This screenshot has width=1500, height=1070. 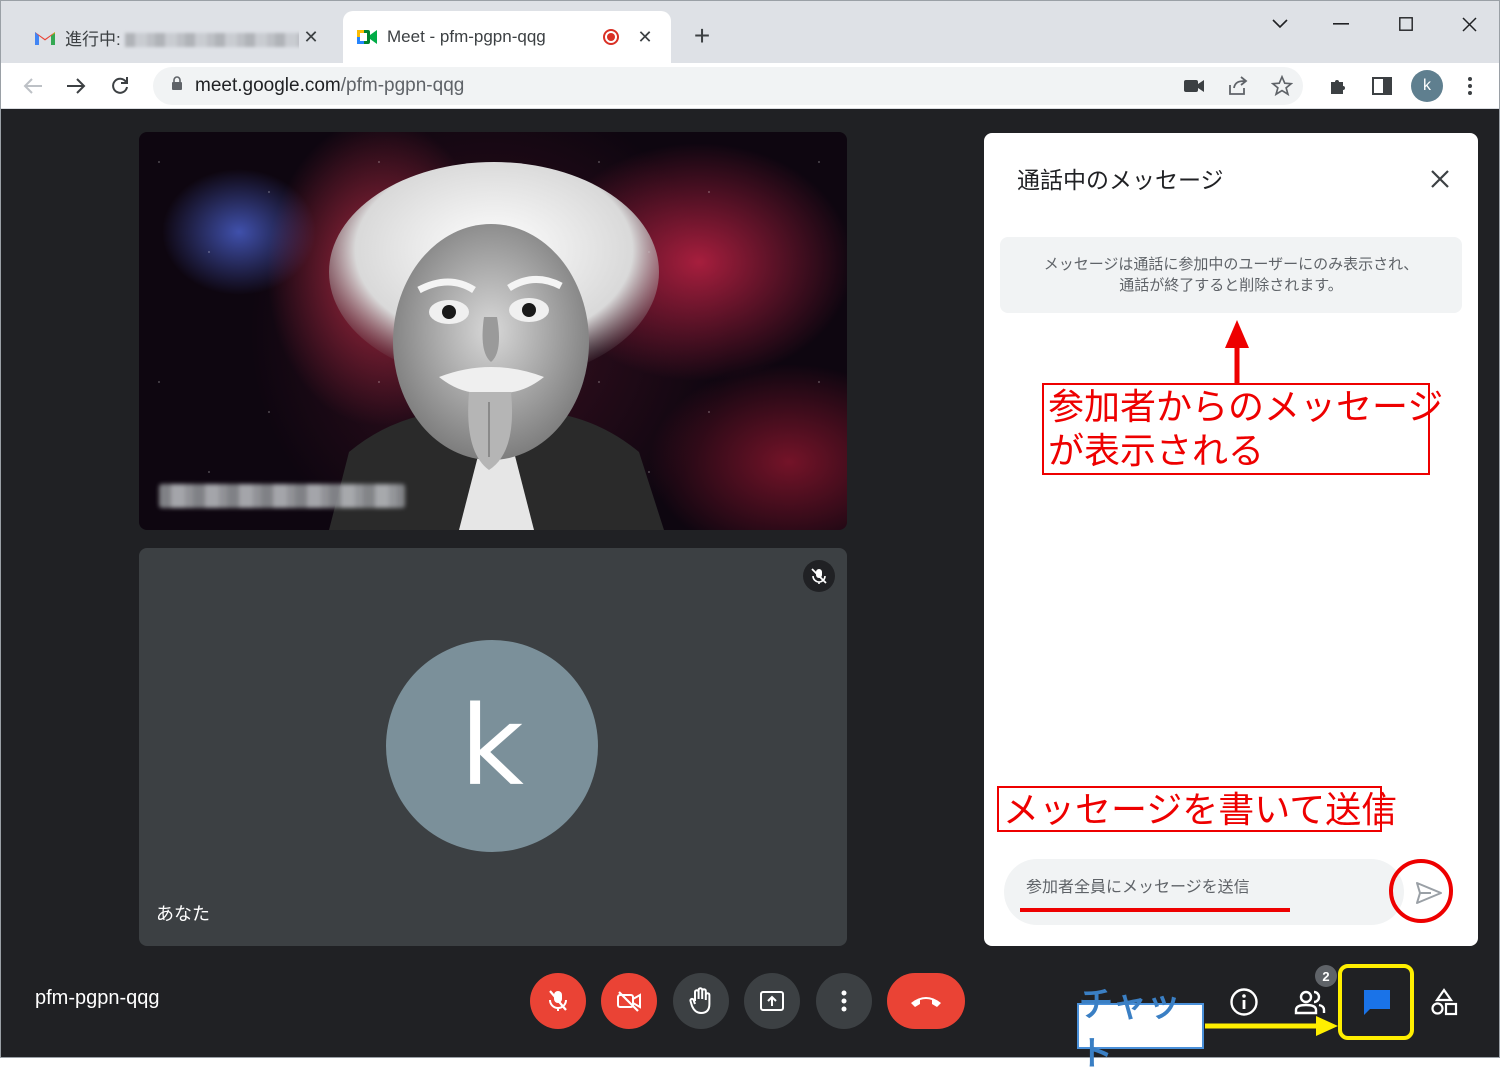 What do you see at coordinates (466, 36) in the screenshot?
I see `tab-title: Meet - pfm-pgpn-qqg` at bounding box center [466, 36].